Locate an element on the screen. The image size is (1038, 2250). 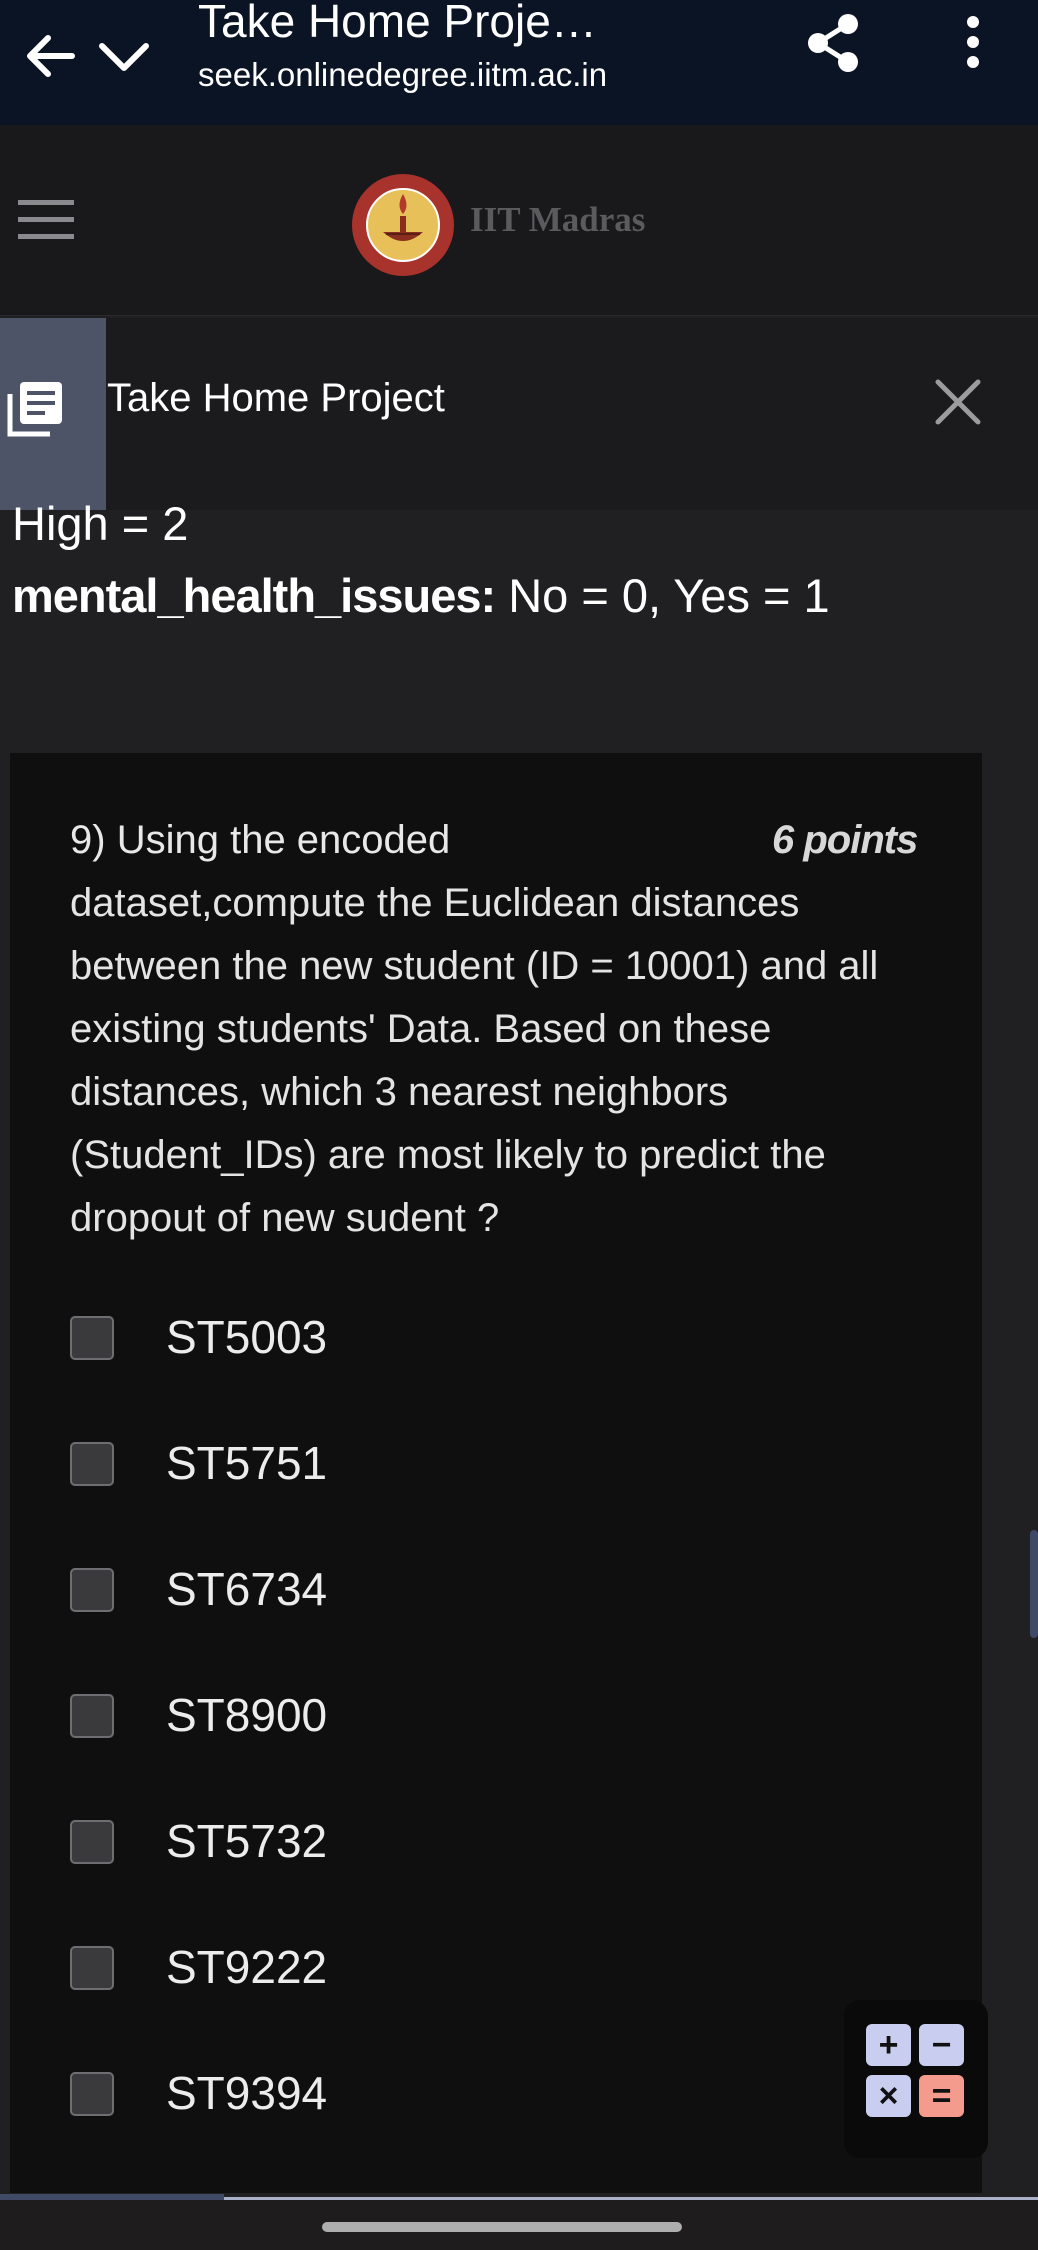
calculator-equals-icon: = is located at coordinates (941, 2096).